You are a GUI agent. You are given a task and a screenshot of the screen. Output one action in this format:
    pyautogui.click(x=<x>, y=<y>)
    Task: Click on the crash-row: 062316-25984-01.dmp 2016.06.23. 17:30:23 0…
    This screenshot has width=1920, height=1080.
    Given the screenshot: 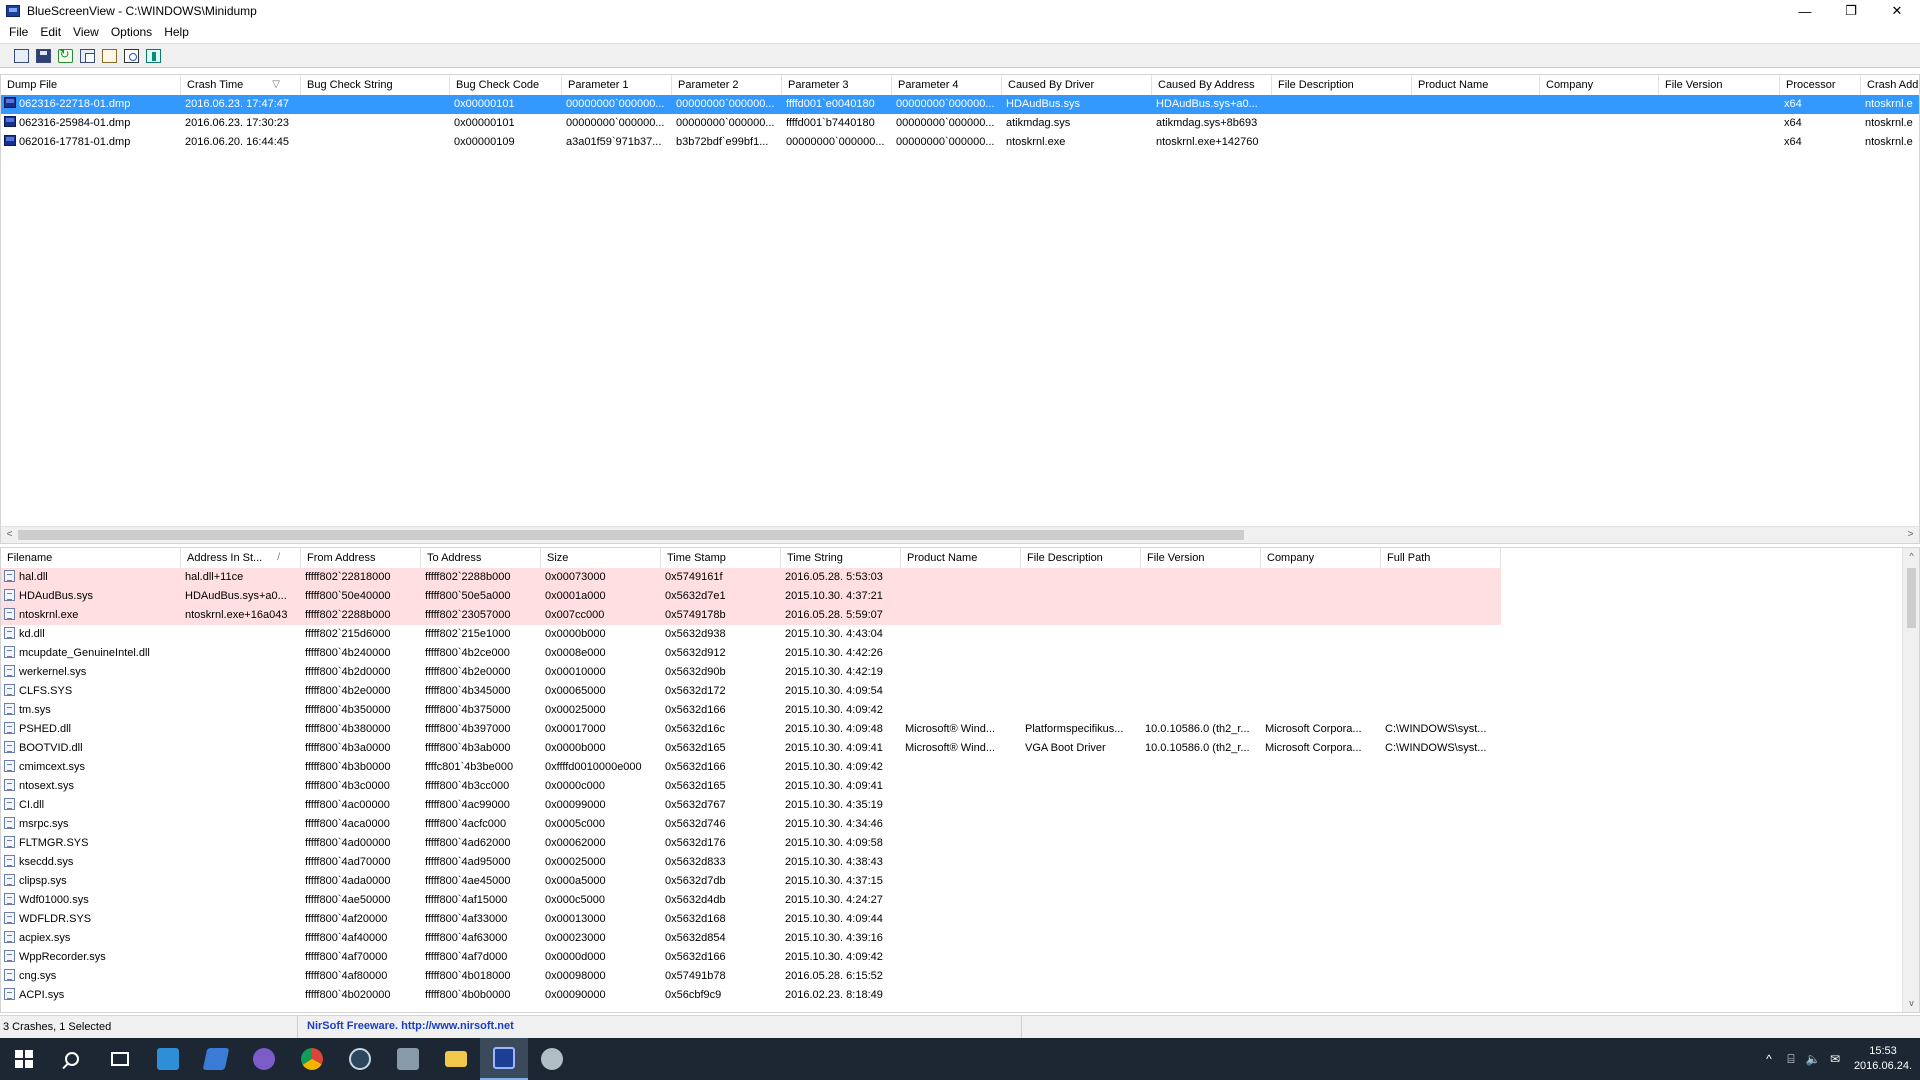 What is the action you would take?
    pyautogui.click(x=960, y=123)
    